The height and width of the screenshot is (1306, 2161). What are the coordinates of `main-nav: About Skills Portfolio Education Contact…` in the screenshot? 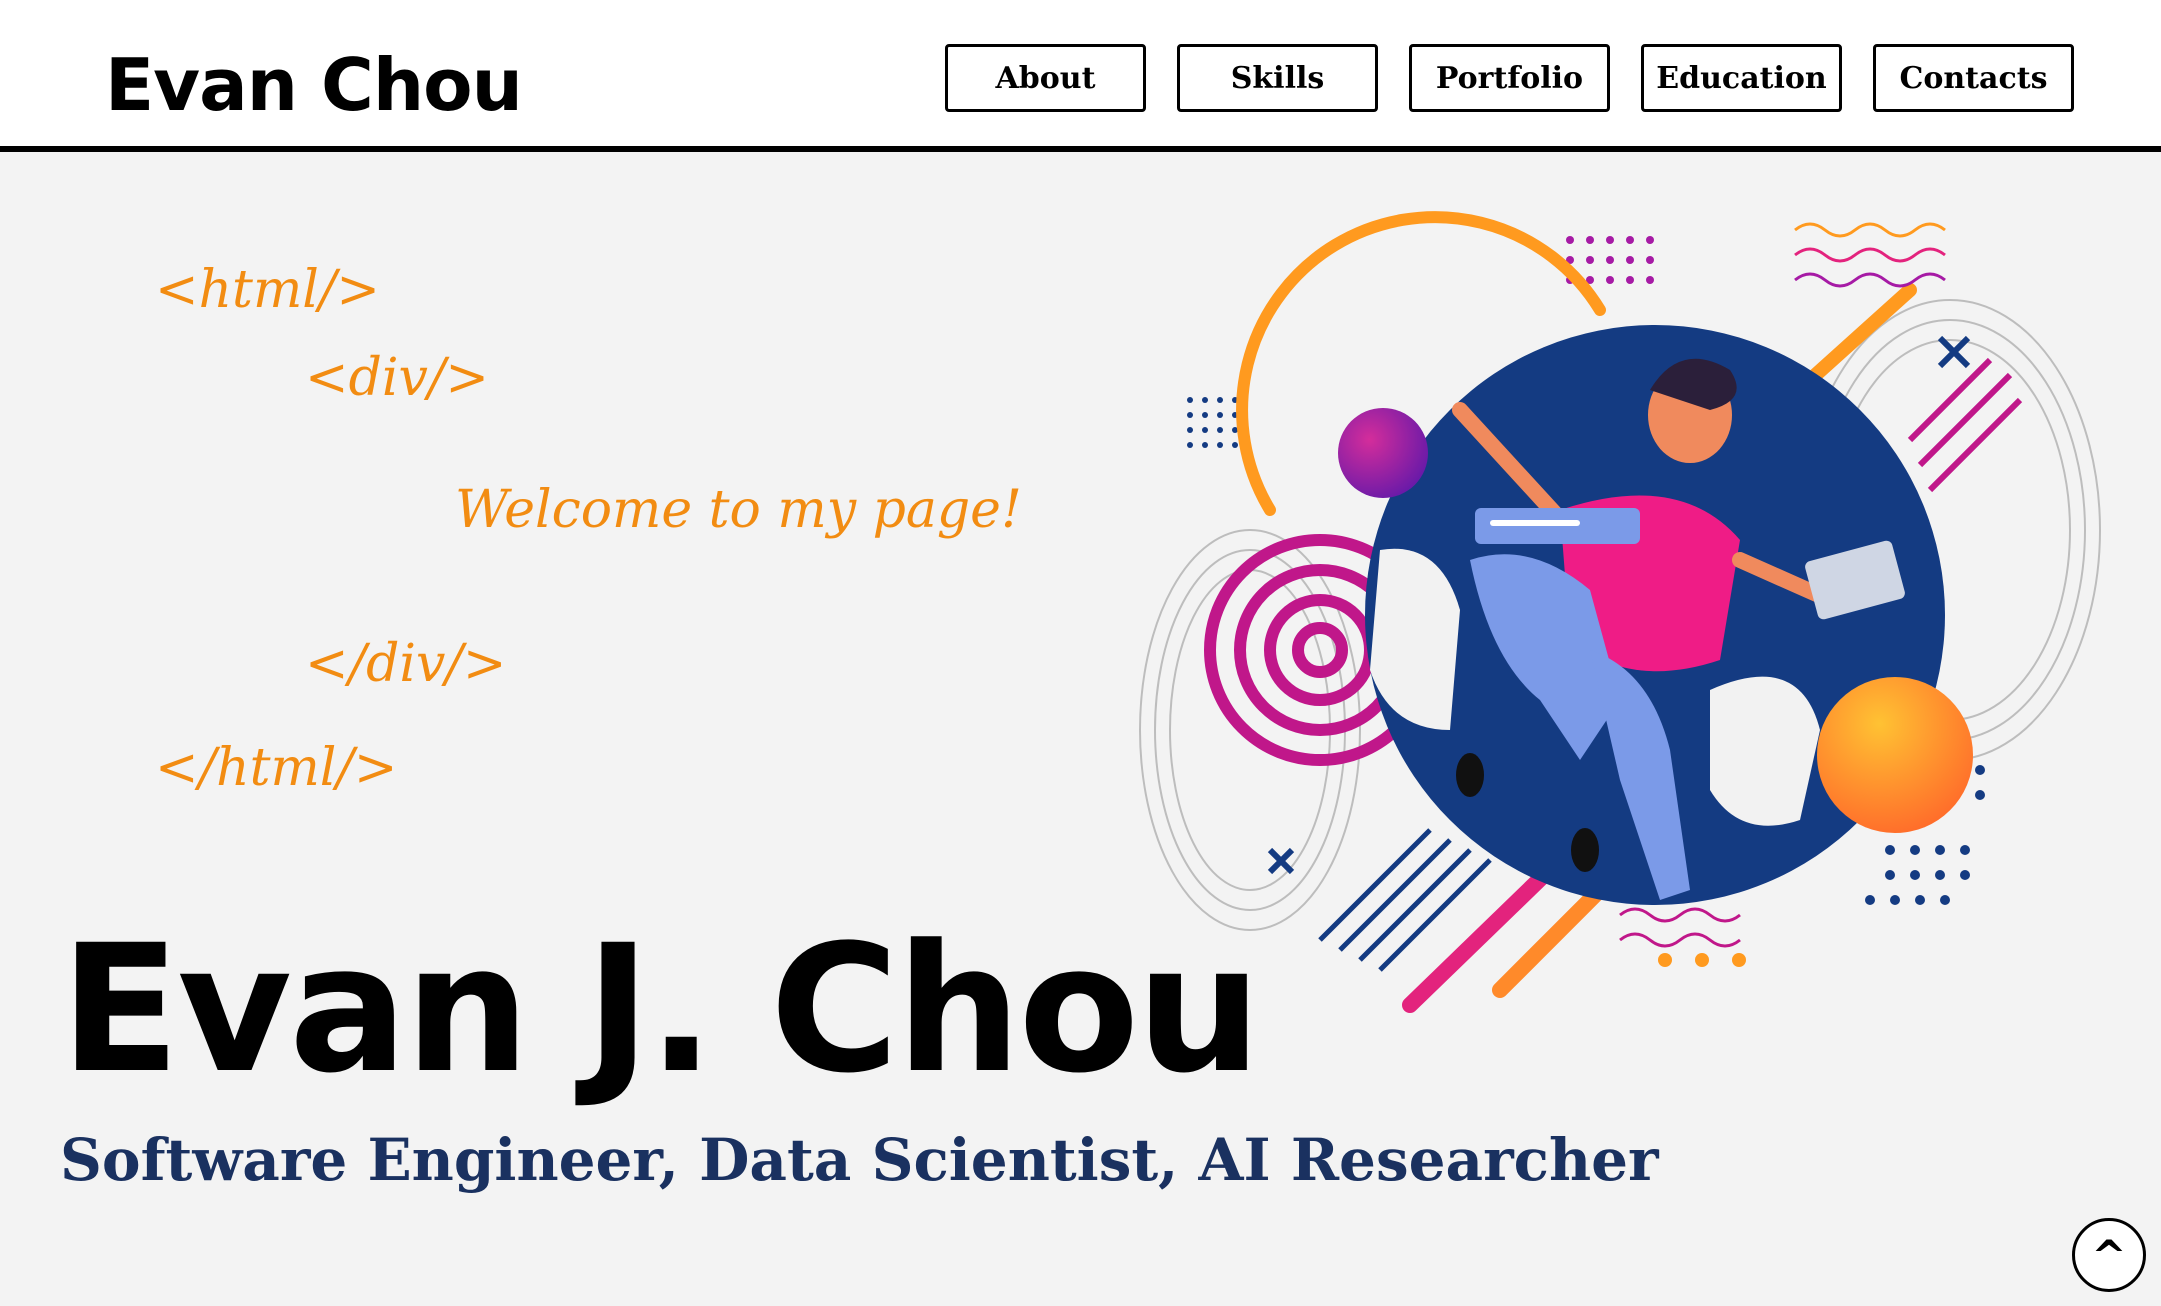 It's located at (1509, 78).